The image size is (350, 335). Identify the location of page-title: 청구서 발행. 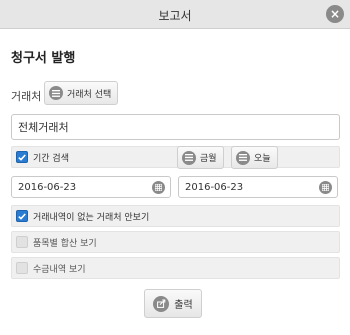
(43, 58).